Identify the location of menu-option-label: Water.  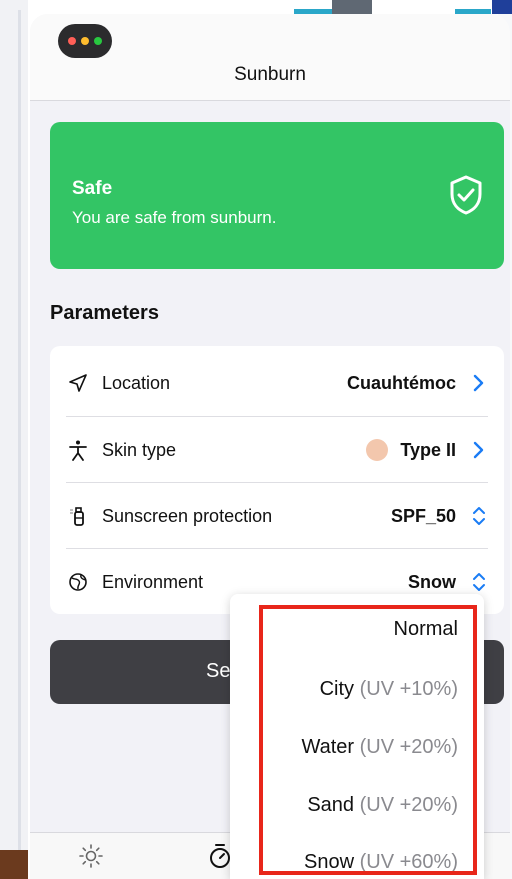
(328, 747).